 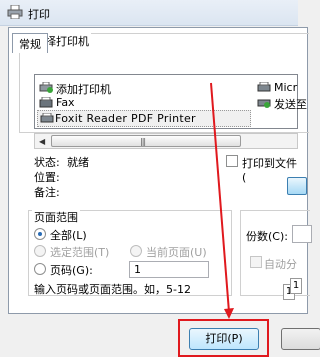 I want to click on comment-label: 备注:, so click(x=47, y=192).